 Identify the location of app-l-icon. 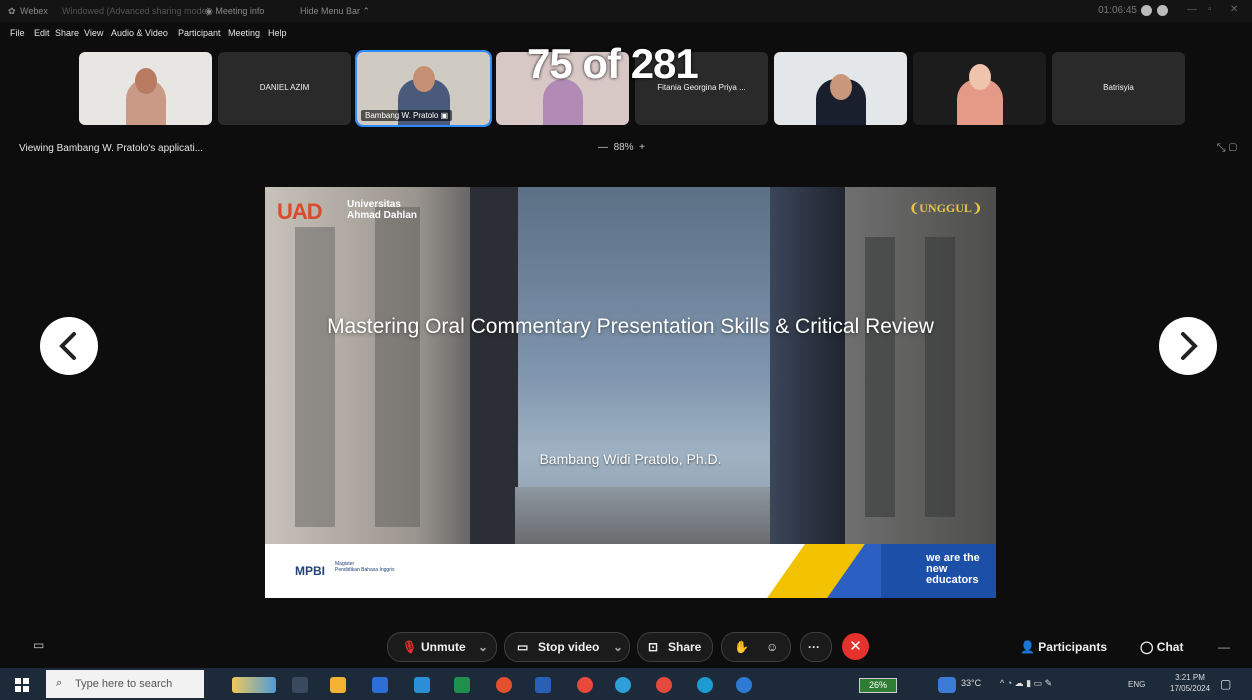
(380, 685).